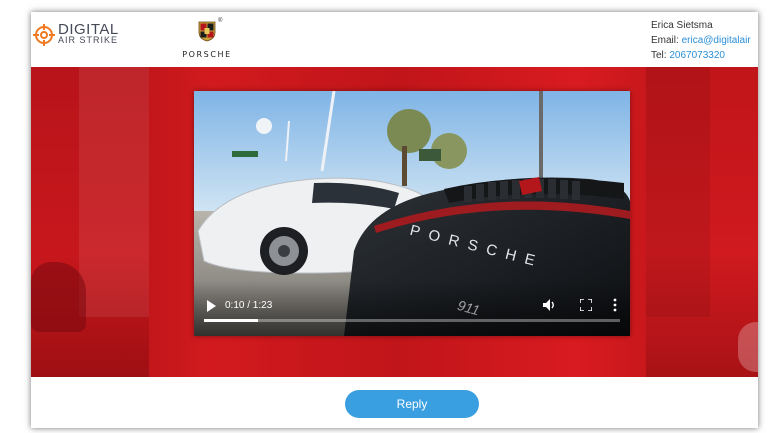 This screenshot has width=769, height=433. I want to click on brand-name-line2: AIR STRIKE, so click(88, 40).